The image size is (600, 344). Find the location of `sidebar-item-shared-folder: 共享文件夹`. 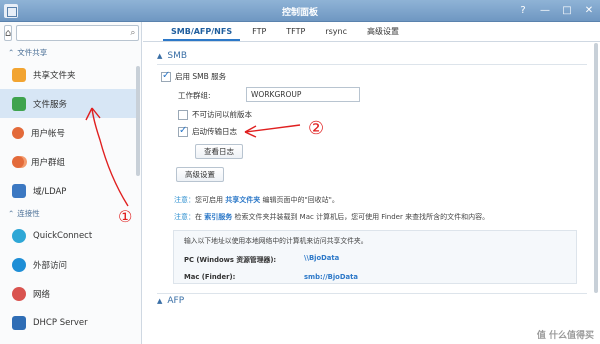

sidebar-item-shared-folder: 共享文件夹 is located at coordinates (70, 74).